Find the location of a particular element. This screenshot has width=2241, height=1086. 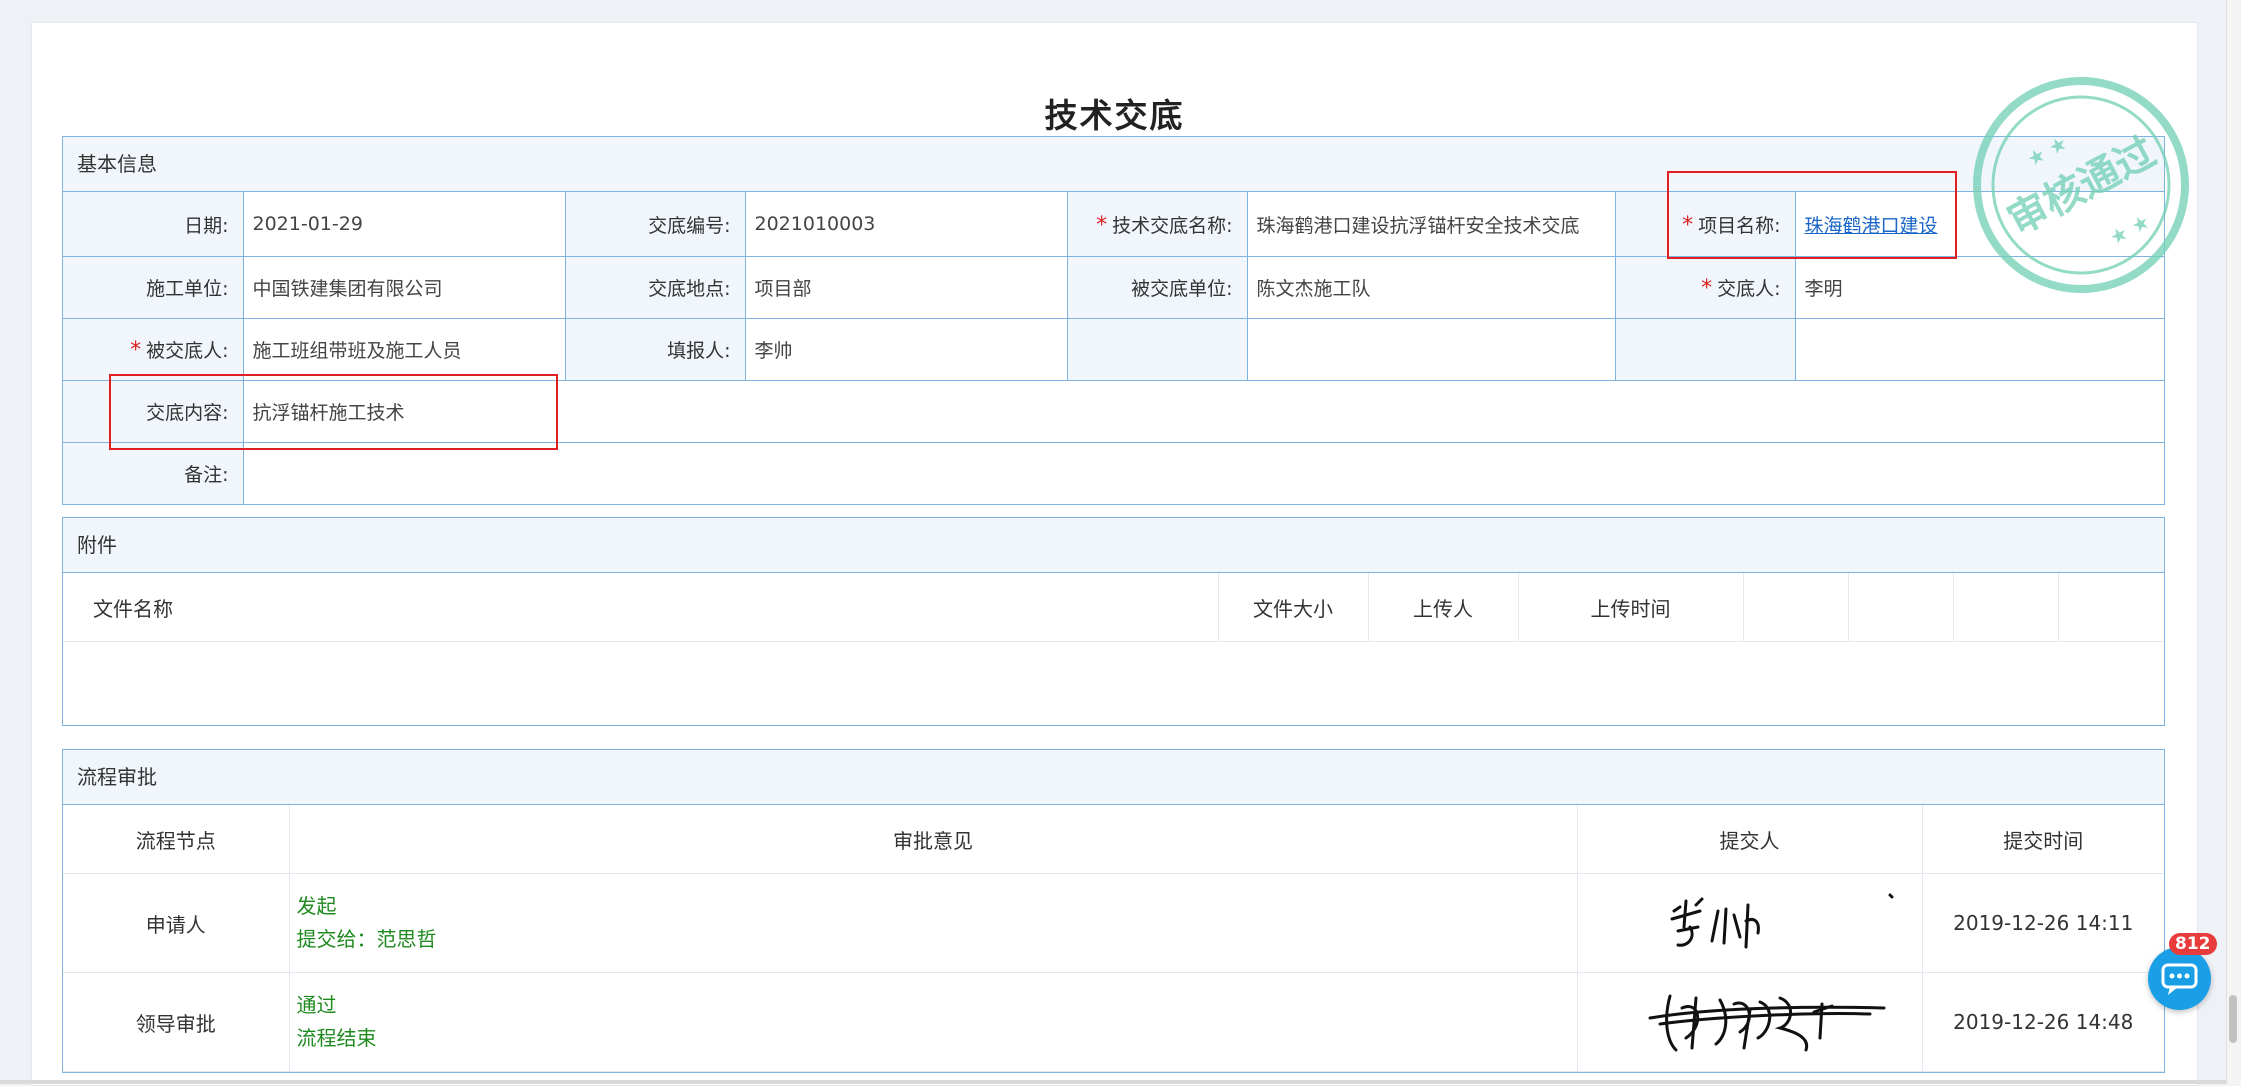

date-value: 2021-01-29 is located at coordinates (404, 224).